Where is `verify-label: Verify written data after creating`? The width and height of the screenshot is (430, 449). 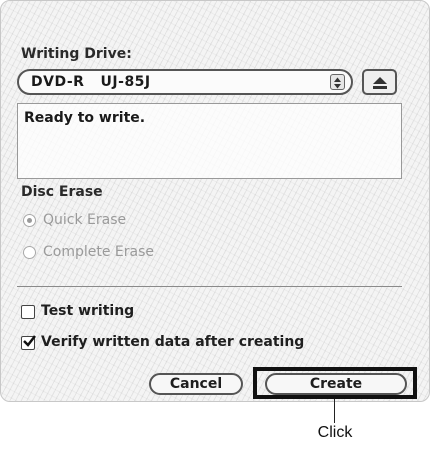 verify-label: Verify written data after creating is located at coordinates (173, 342).